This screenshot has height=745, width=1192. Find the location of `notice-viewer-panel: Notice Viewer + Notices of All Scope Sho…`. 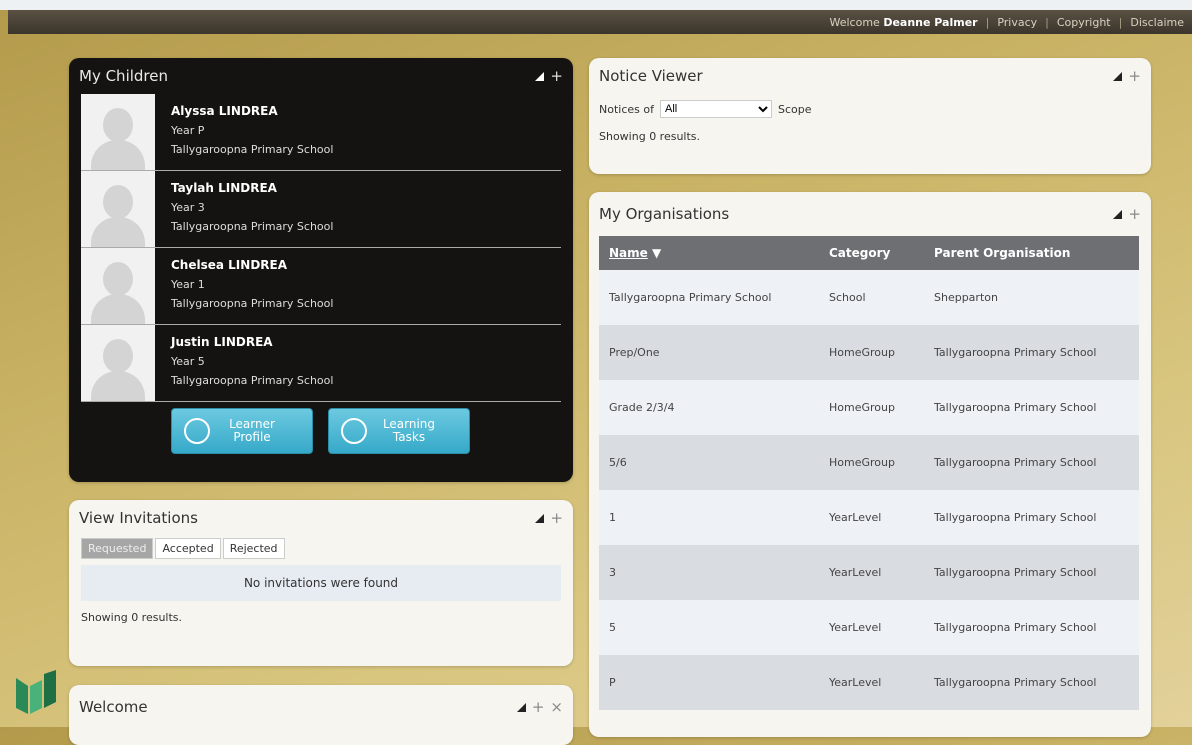

notice-viewer-panel: Notice Viewer + Notices of All Scope Sho… is located at coordinates (870, 116).